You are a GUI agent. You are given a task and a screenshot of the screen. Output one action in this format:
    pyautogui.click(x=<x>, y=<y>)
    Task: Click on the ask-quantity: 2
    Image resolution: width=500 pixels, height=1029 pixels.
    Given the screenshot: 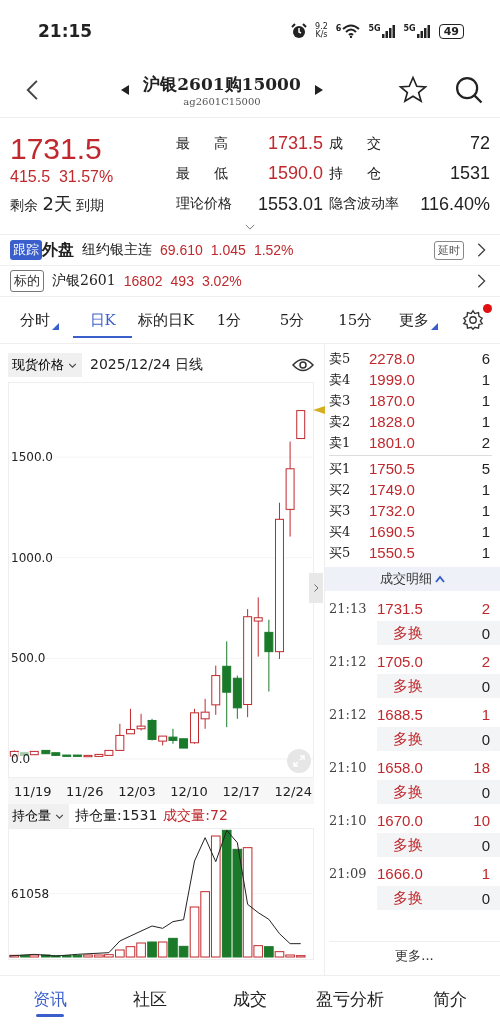 What is the action you would take?
    pyautogui.click(x=485, y=442)
    